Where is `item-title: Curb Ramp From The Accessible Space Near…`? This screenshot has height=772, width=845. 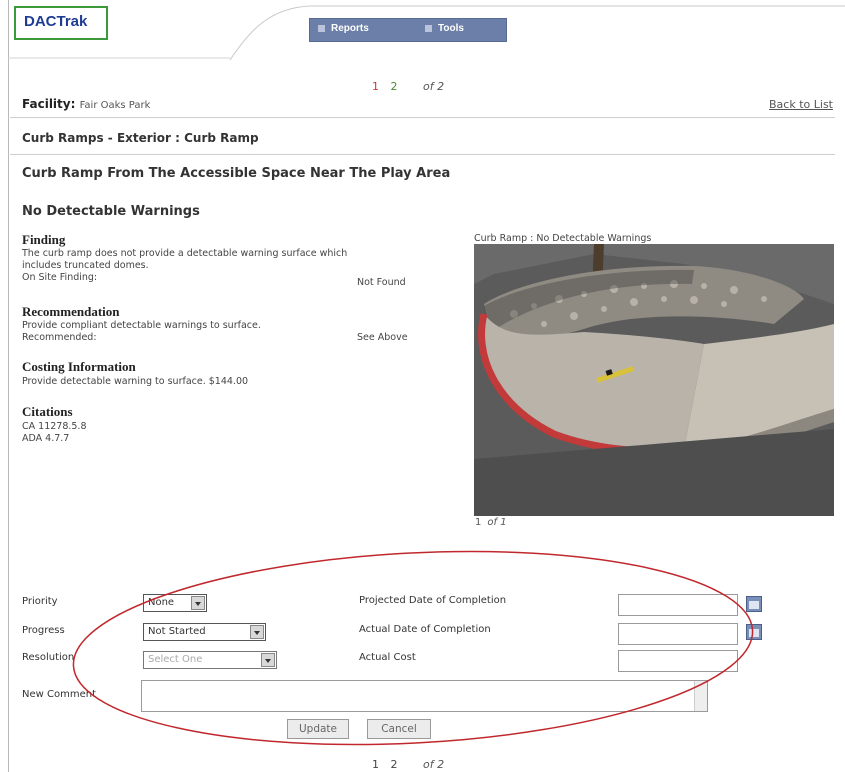
item-title: Curb Ramp From The Accessible Space Near… is located at coordinates (236, 173).